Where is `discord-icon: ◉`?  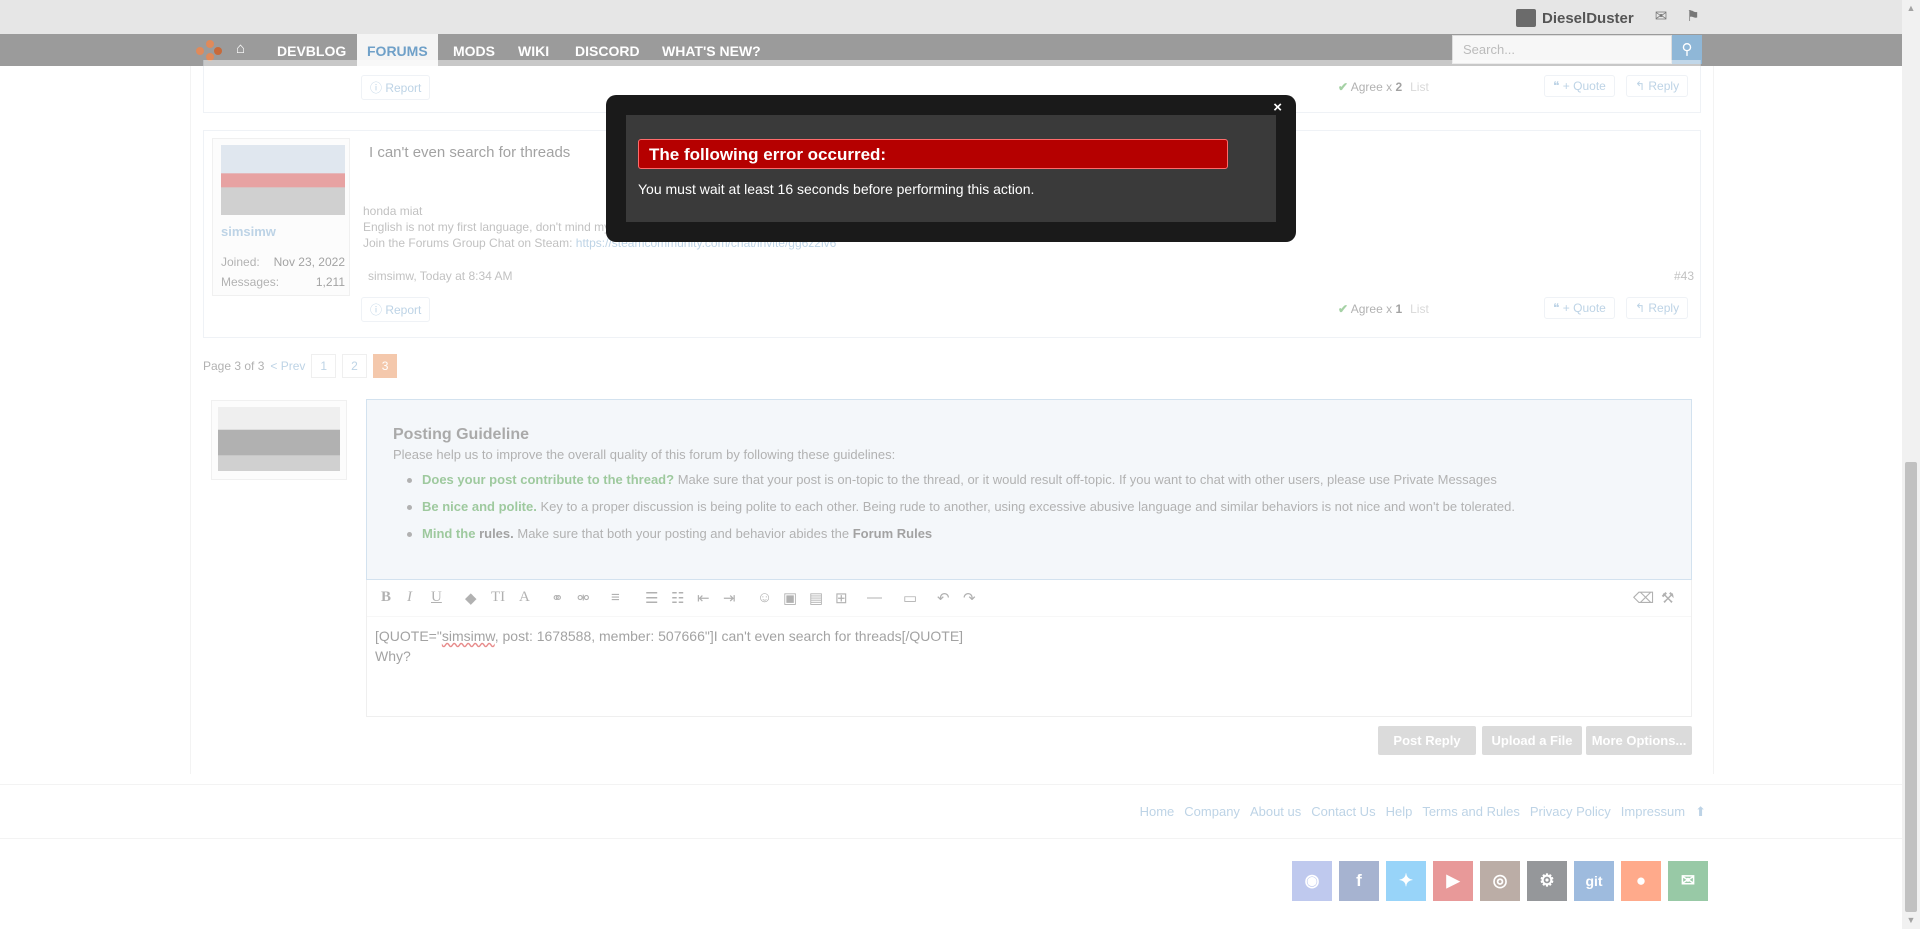 discord-icon: ◉ is located at coordinates (1312, 881).